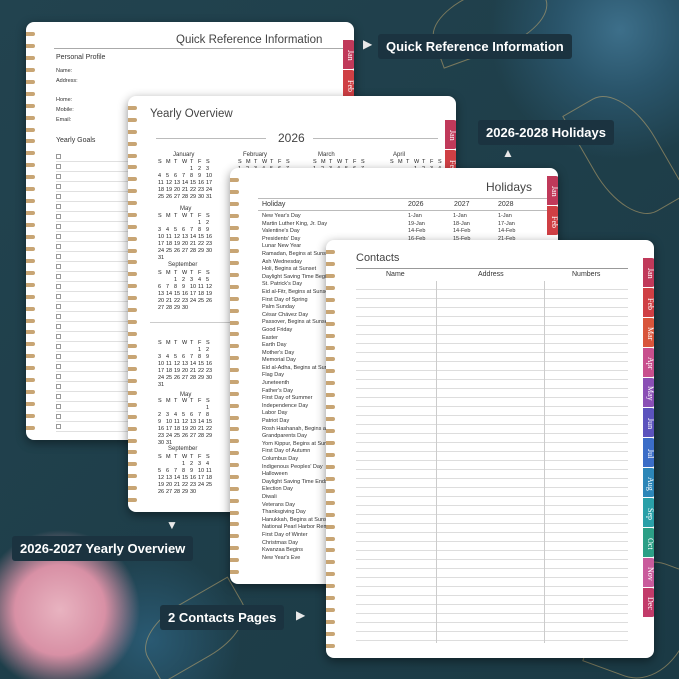  I want to click on month-tab-may: May, so click(648, 392).